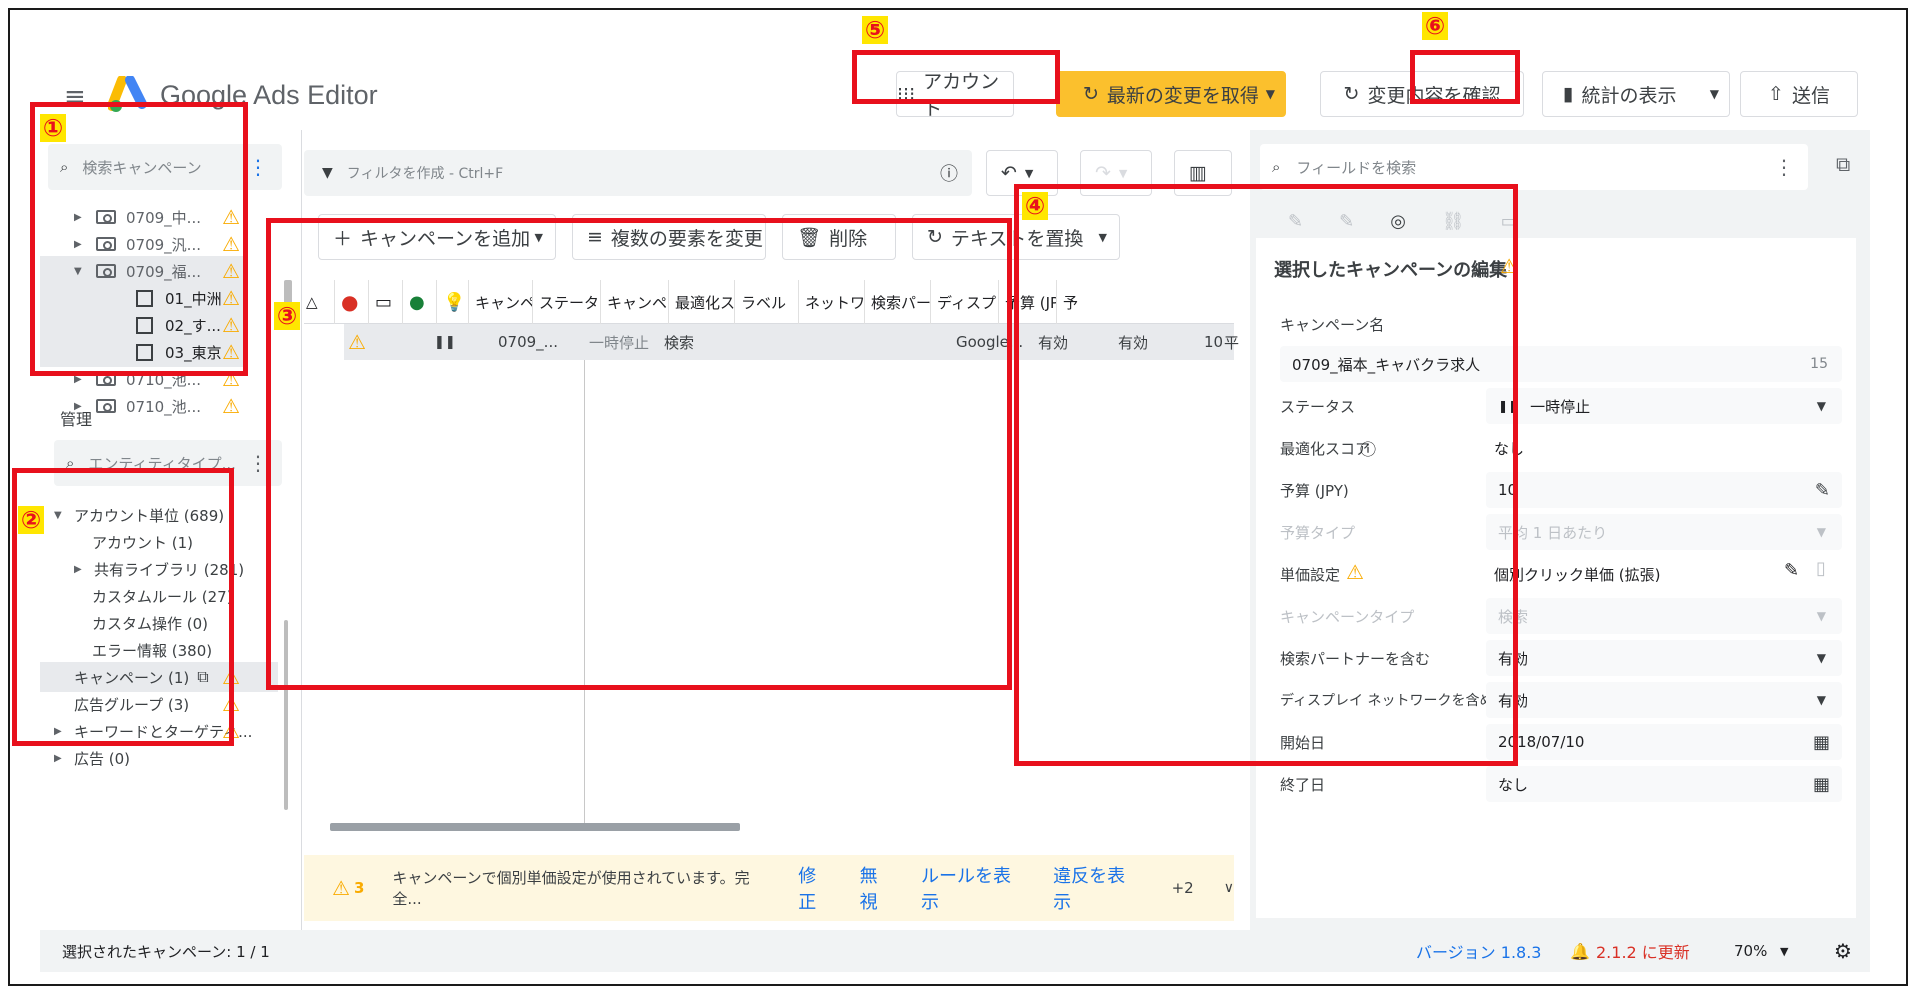 Image resolution: width=1920 pixels, height=988 pixels. What do you see at coordinates (1203, 173) in the screenshot?
I see `columns-button: ▥` at bounding box center [1203, 173].